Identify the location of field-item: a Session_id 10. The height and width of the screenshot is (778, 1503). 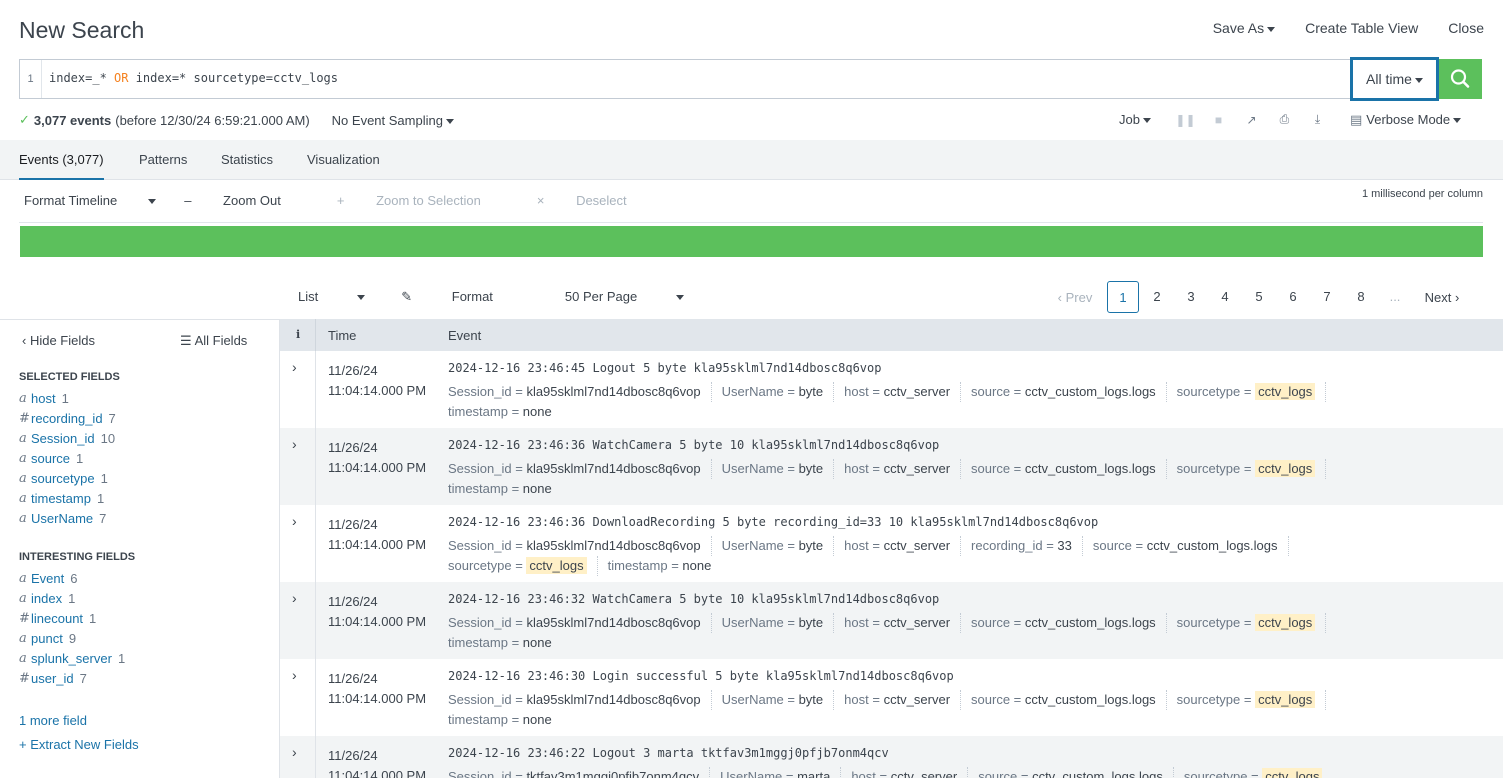
(67, 438).